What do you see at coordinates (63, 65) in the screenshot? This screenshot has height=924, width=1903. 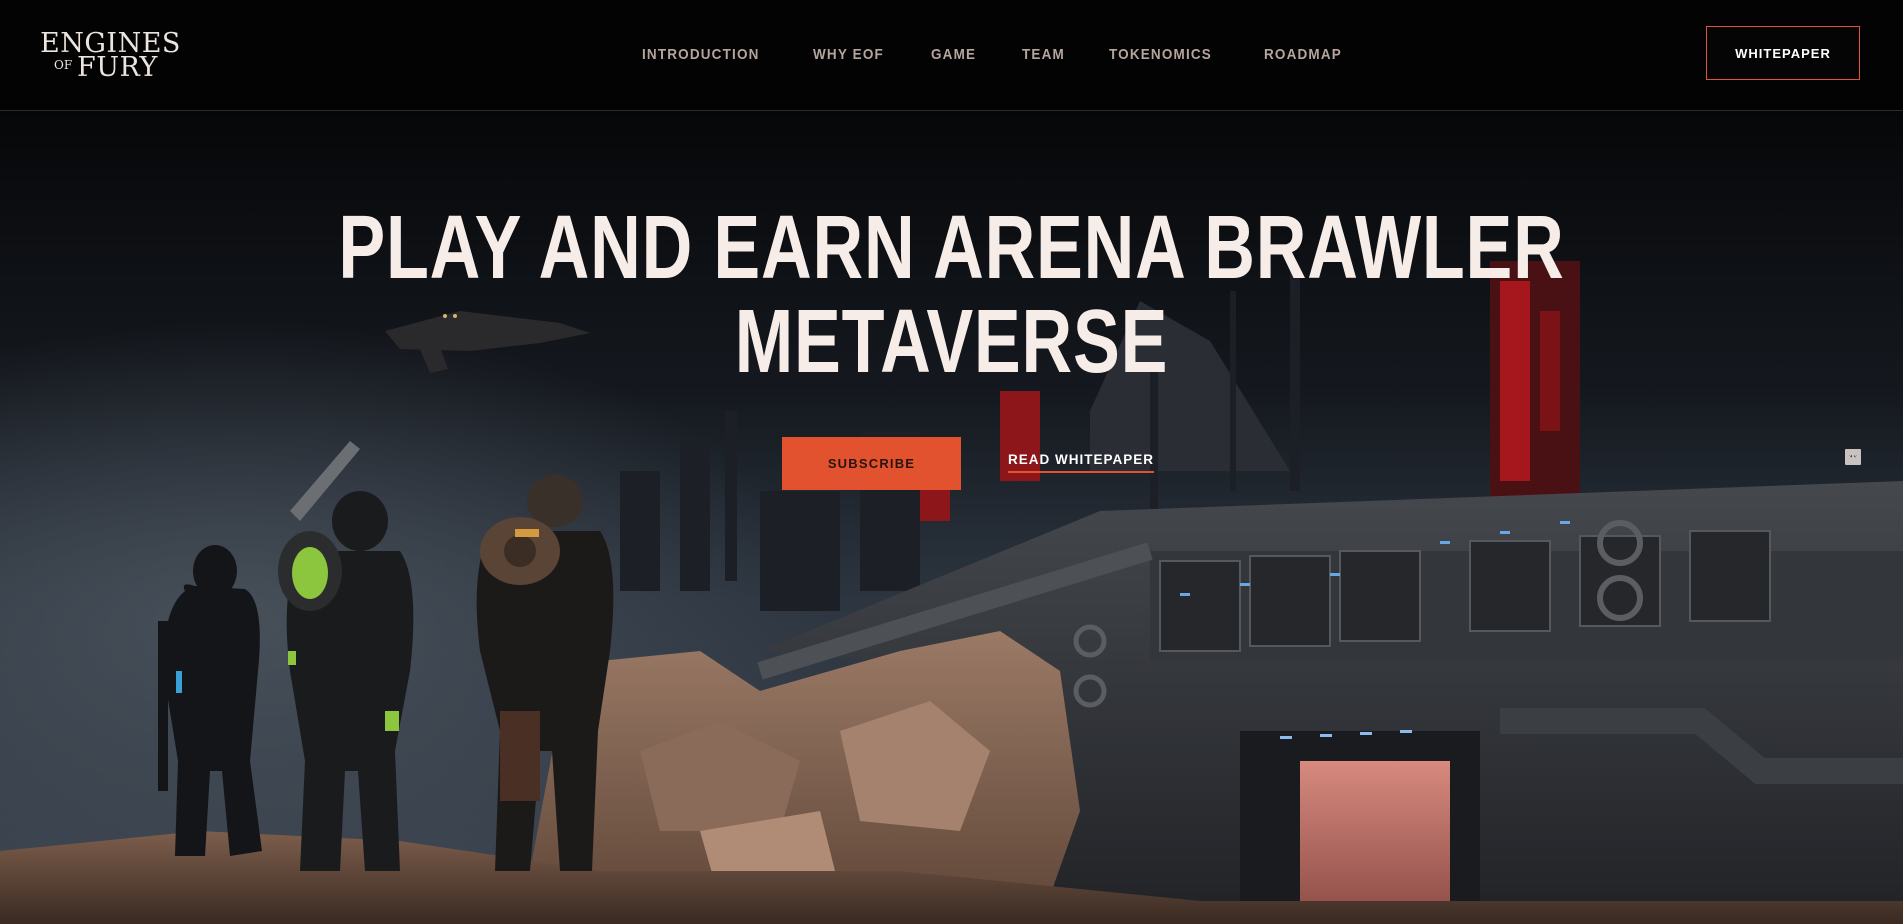 I see `logo-text-line2: OF` at bounding box center [63, 65].